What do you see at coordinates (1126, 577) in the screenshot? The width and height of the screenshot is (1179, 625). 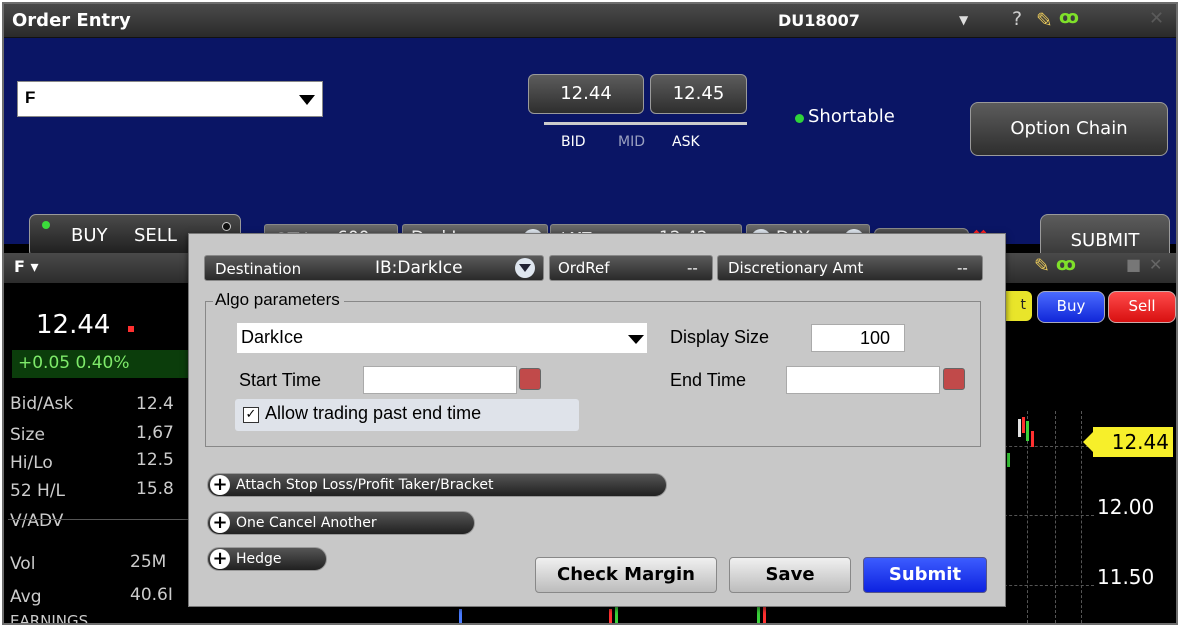 I see `axis-tick-label: 11.50` at bounding box center [1126, 577].